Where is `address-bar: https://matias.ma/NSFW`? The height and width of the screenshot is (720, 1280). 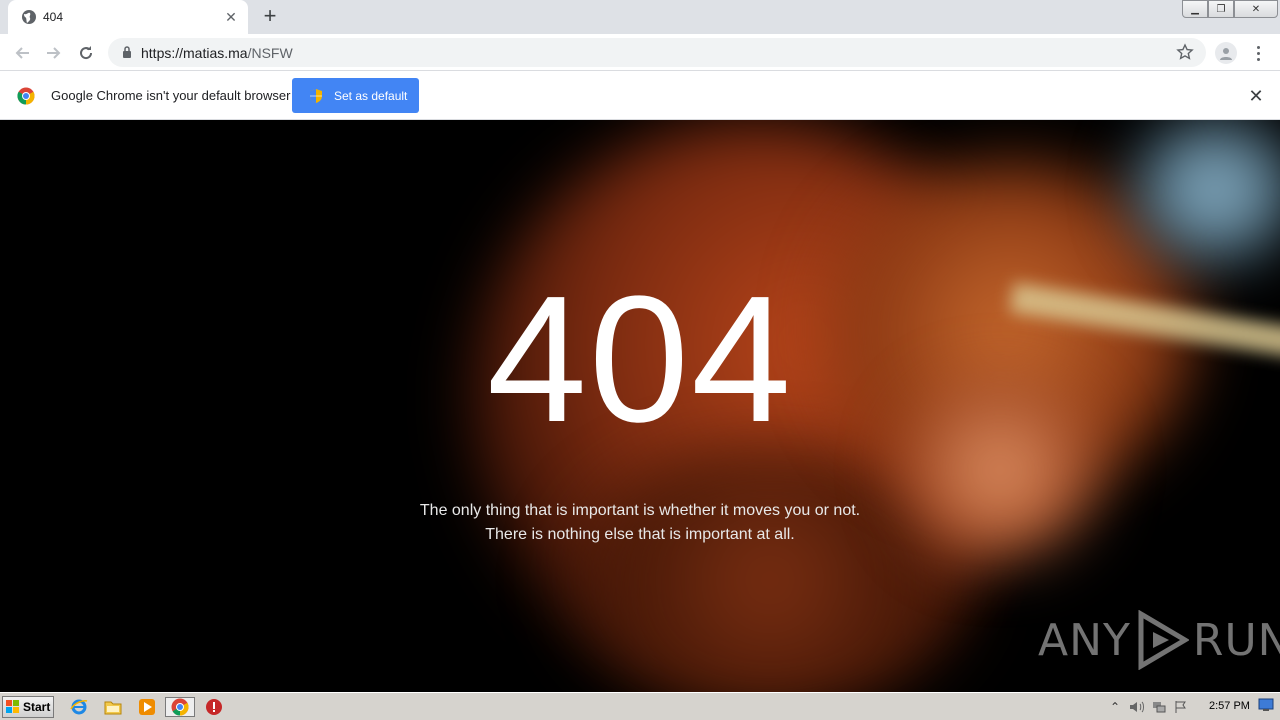
address-bar: https://matias.ma/NSFW is located at coordinates (657, 52).